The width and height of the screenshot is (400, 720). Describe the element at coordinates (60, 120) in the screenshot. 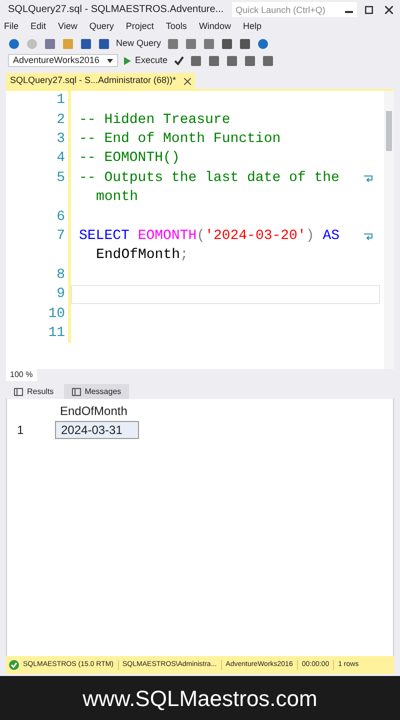

I see `line-number: 2` at that location.